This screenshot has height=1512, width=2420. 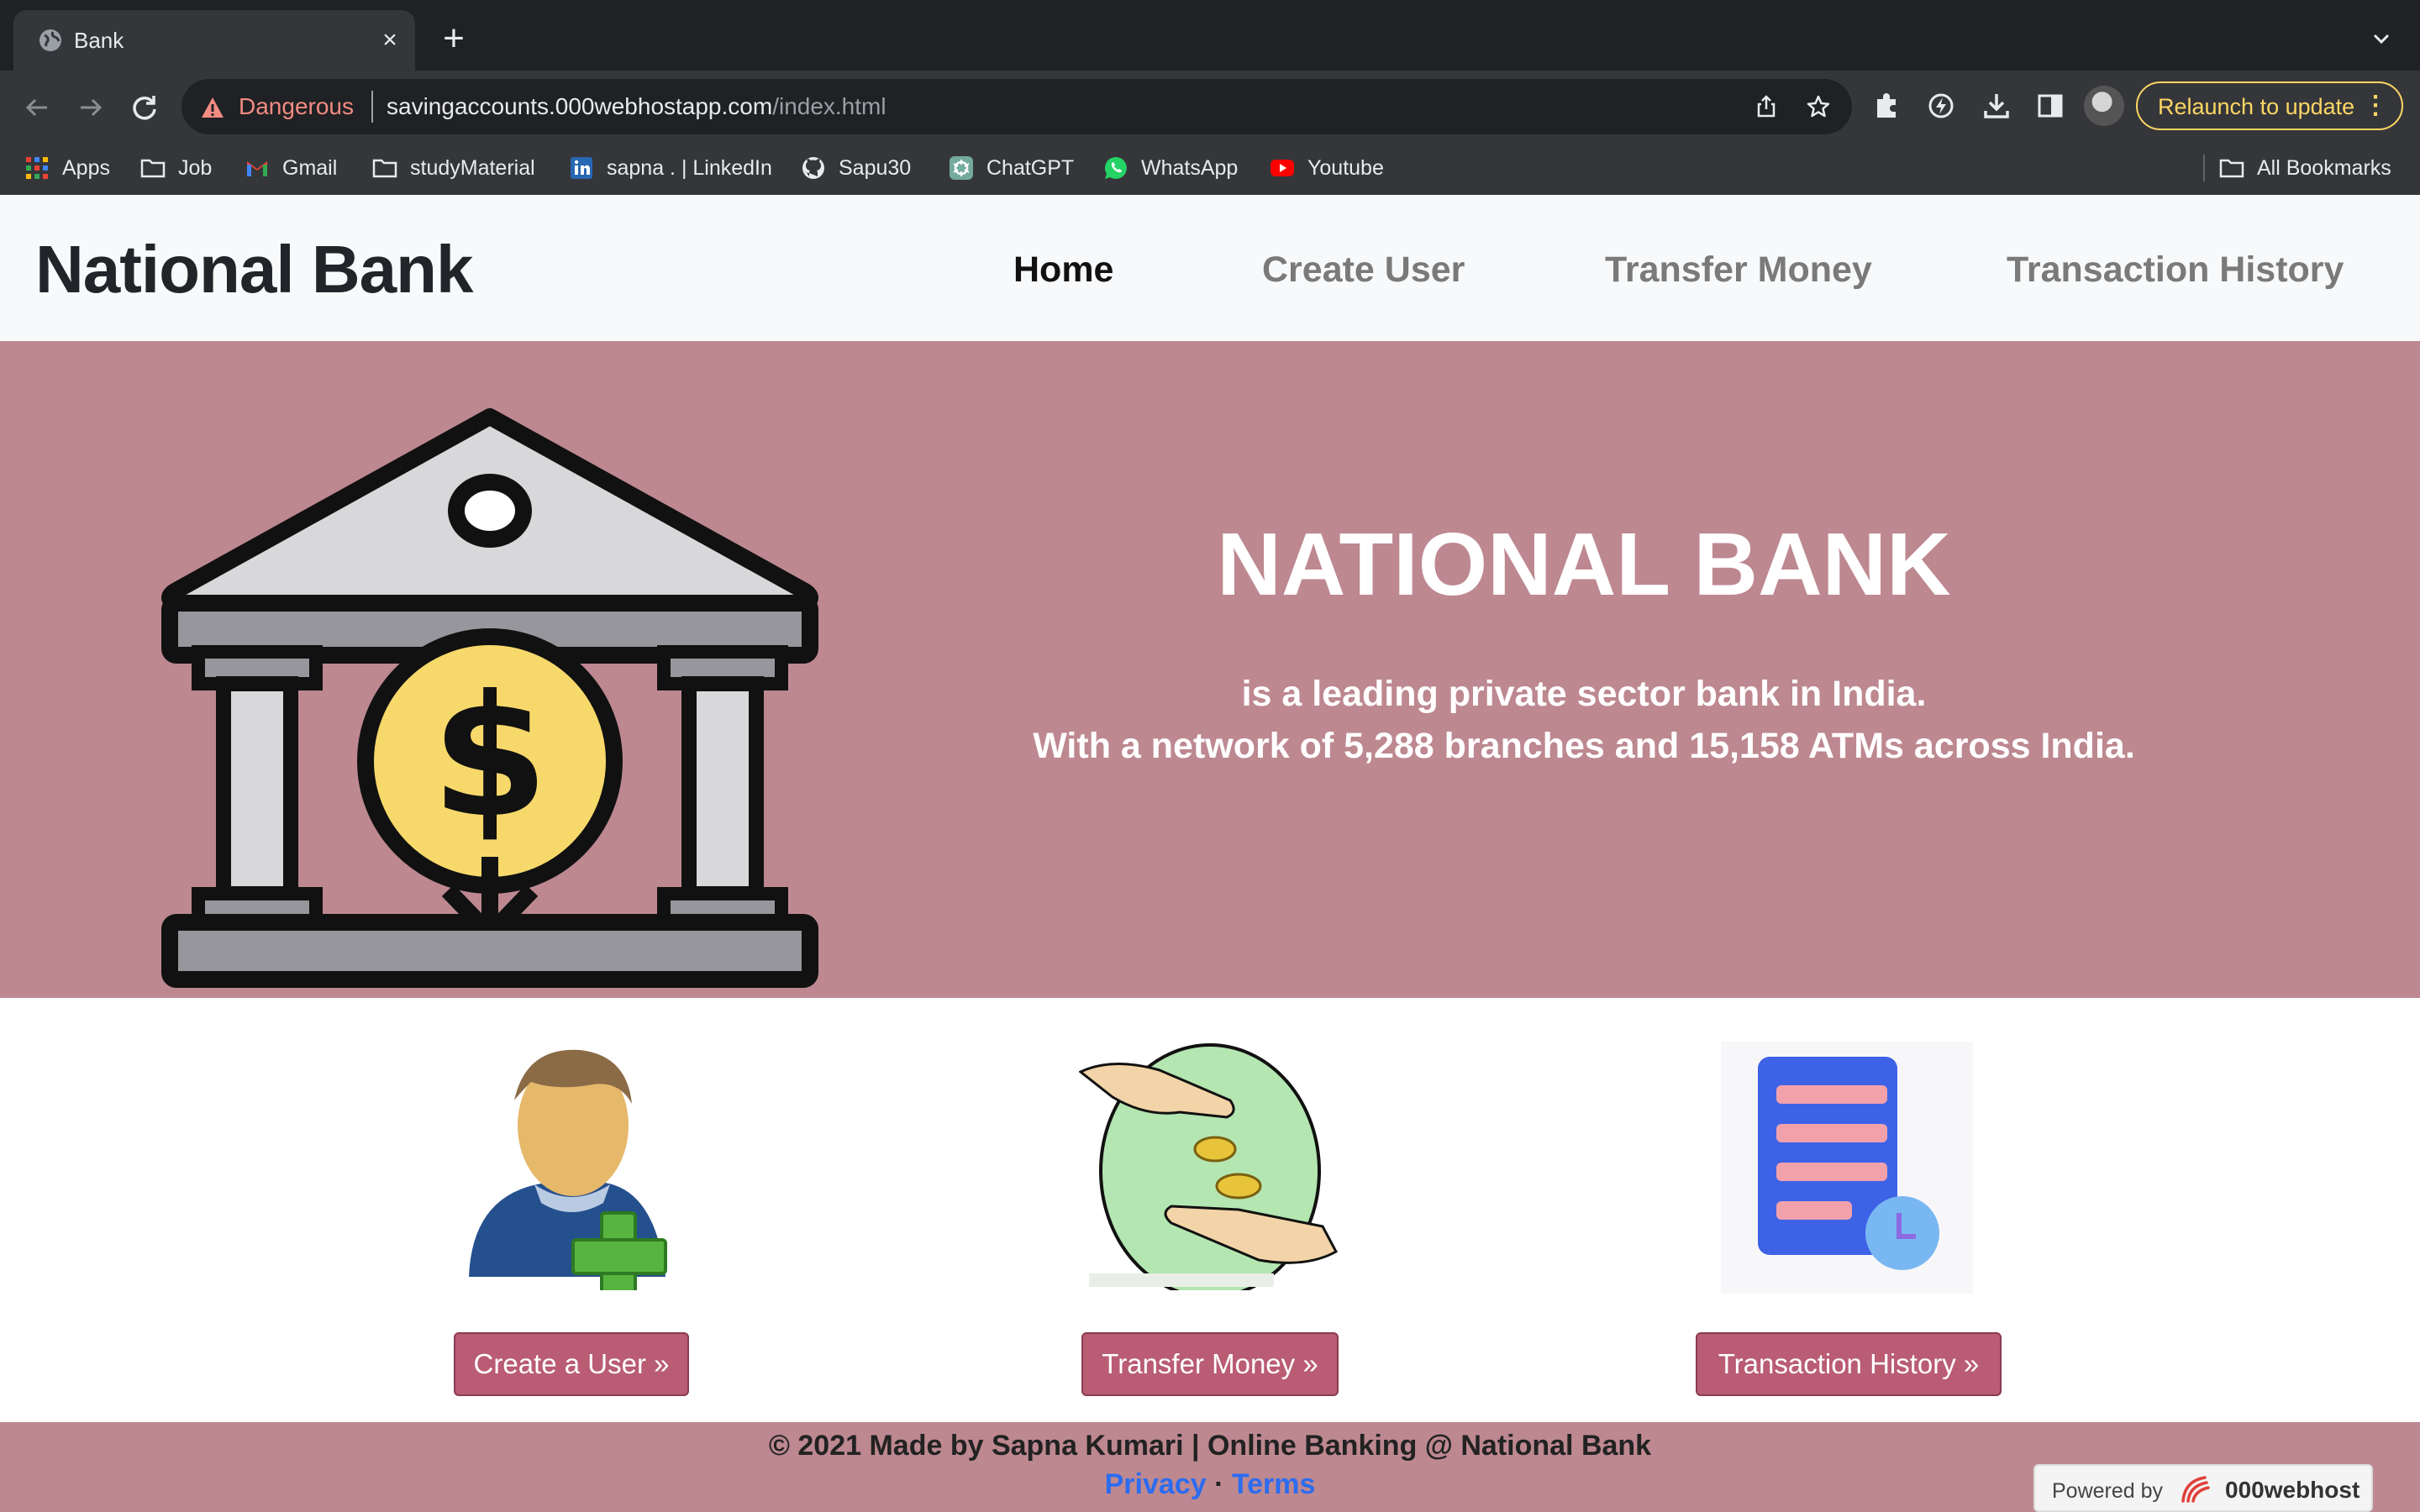 What do you see at coordinates (2104, 106) in the screenshot?
I see `profile-avatar` at bounding box center [2104, 106].